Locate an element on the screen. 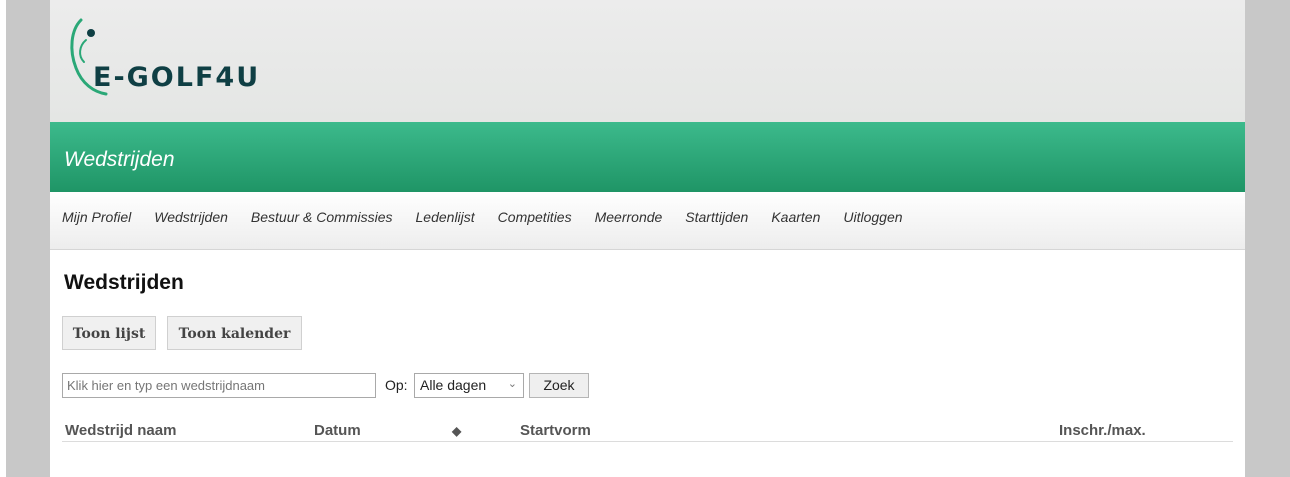 The image size is (1290, 477). egolf4u-logo: E-GOLF4U is located at coordinates (188, 62).